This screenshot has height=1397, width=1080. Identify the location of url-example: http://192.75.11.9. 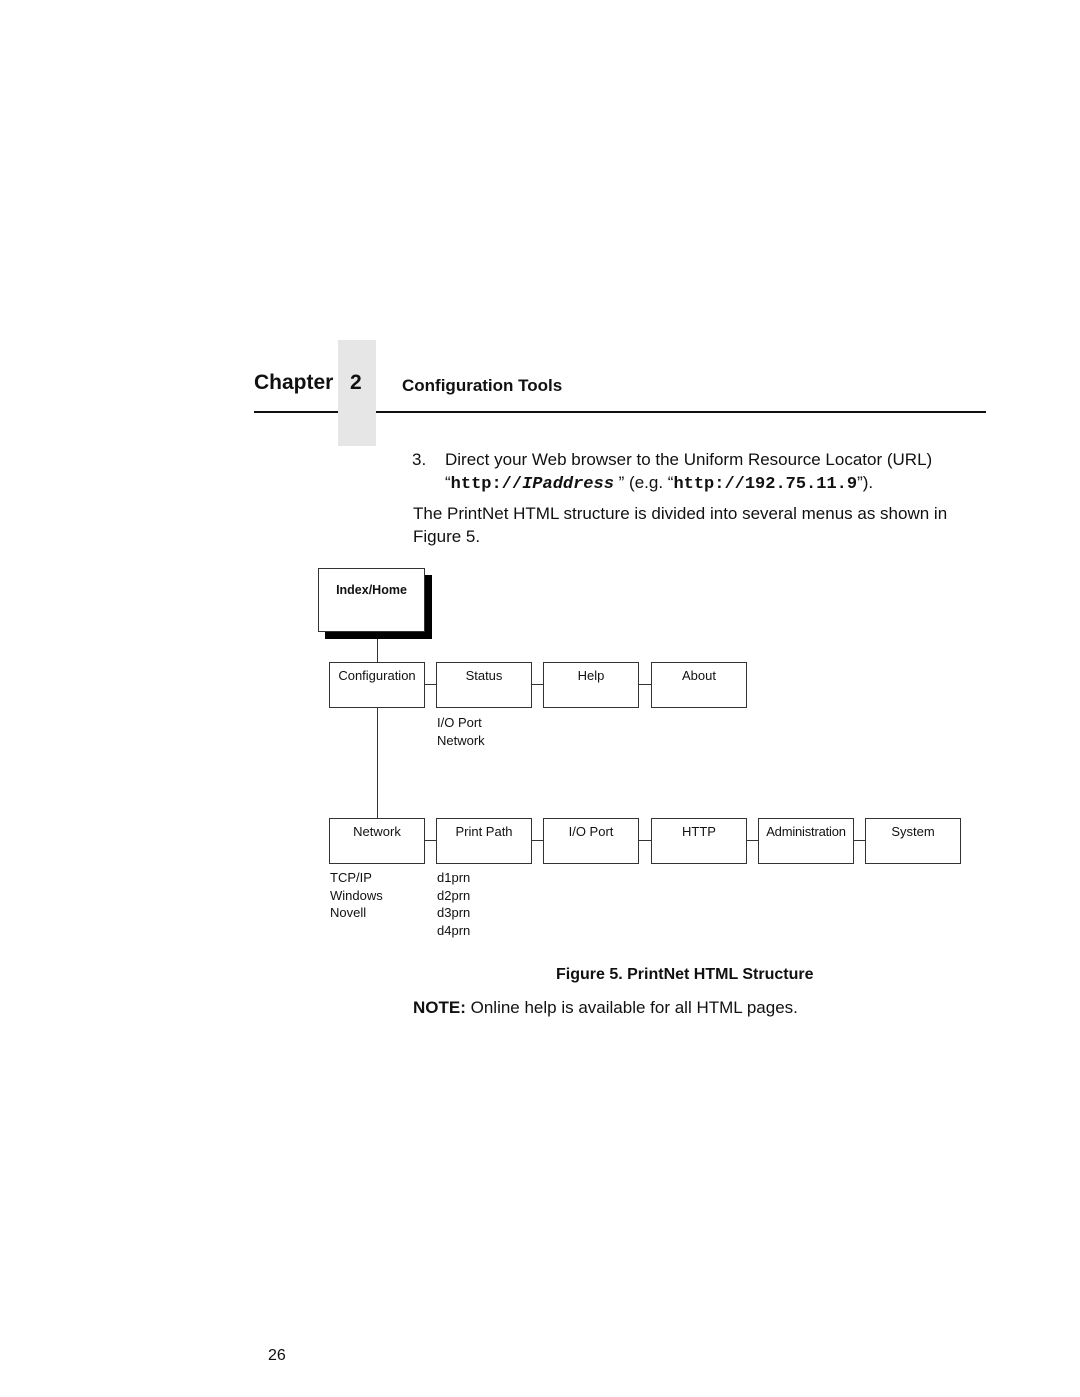
(765, 484).